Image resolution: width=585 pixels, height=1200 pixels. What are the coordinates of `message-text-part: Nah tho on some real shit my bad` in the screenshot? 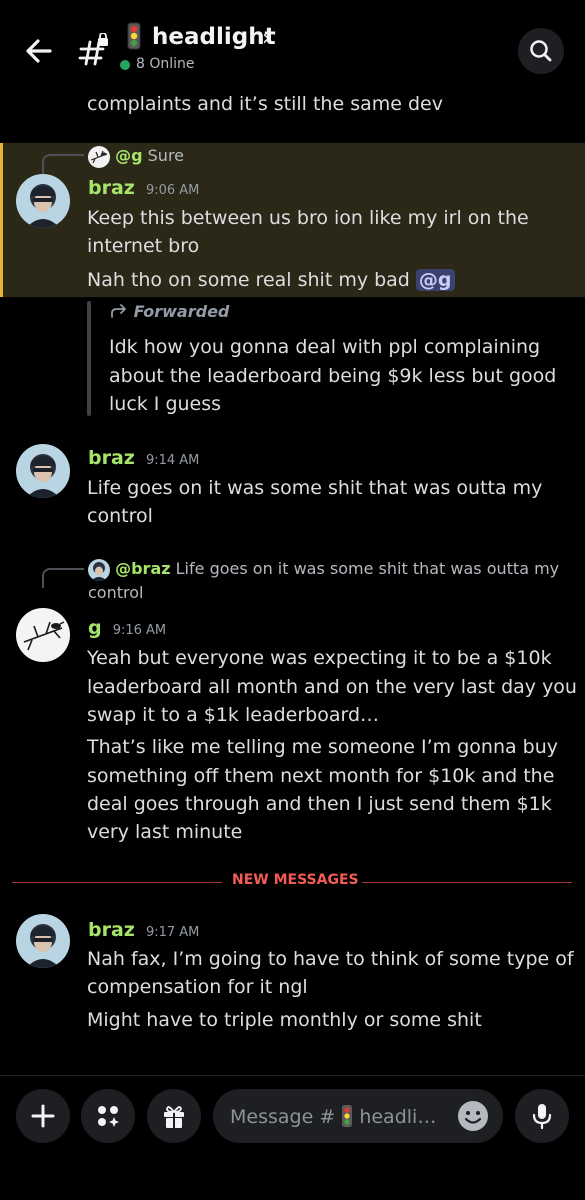 It's located at (248, 280).